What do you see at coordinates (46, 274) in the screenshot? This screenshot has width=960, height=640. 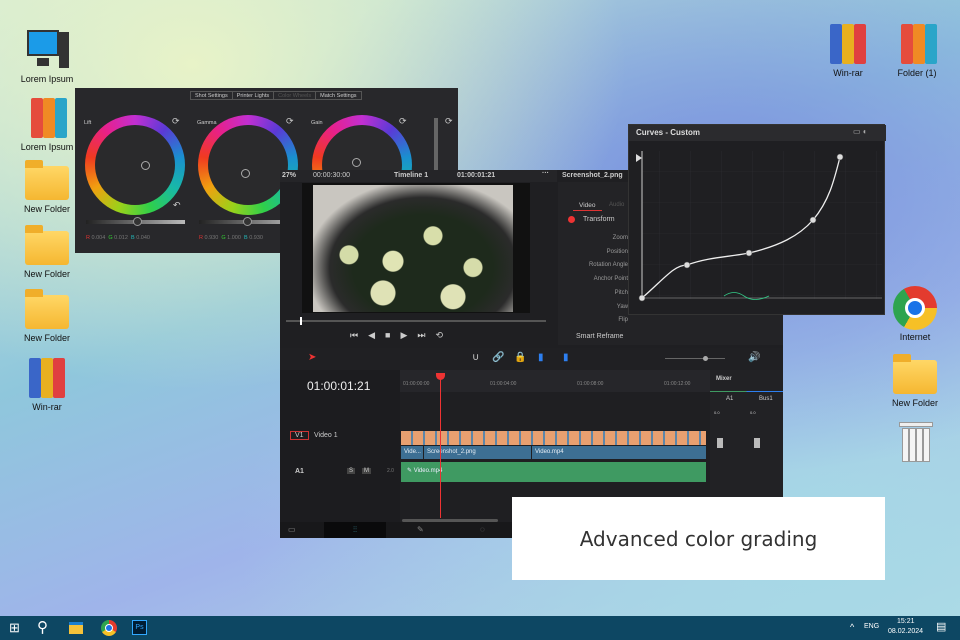 I see `desktop-icon-label: New Folder` at bounding box center [46, 274].